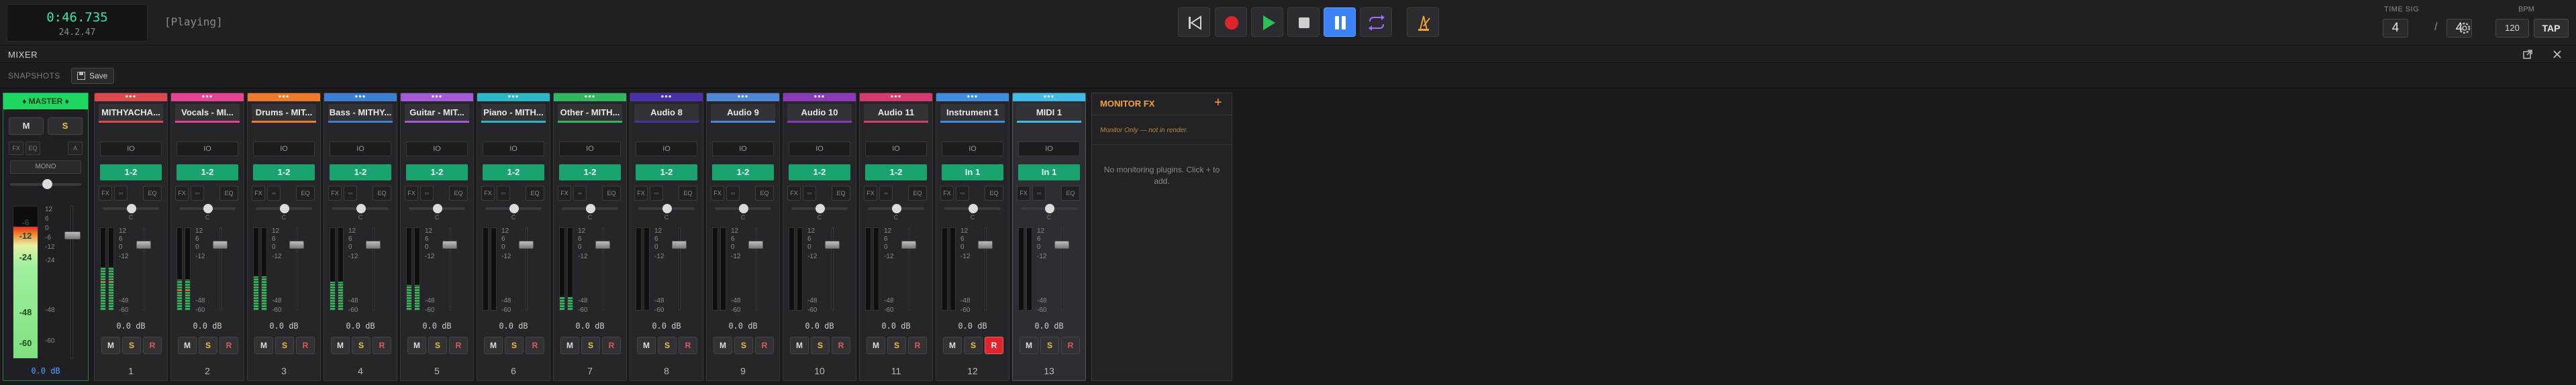 This screenshot has height=385, width=2576. What do you see at coordinates (1194, 22) in the screenshot?
I see `skip-back-button` at bounding box center [1194, 22].